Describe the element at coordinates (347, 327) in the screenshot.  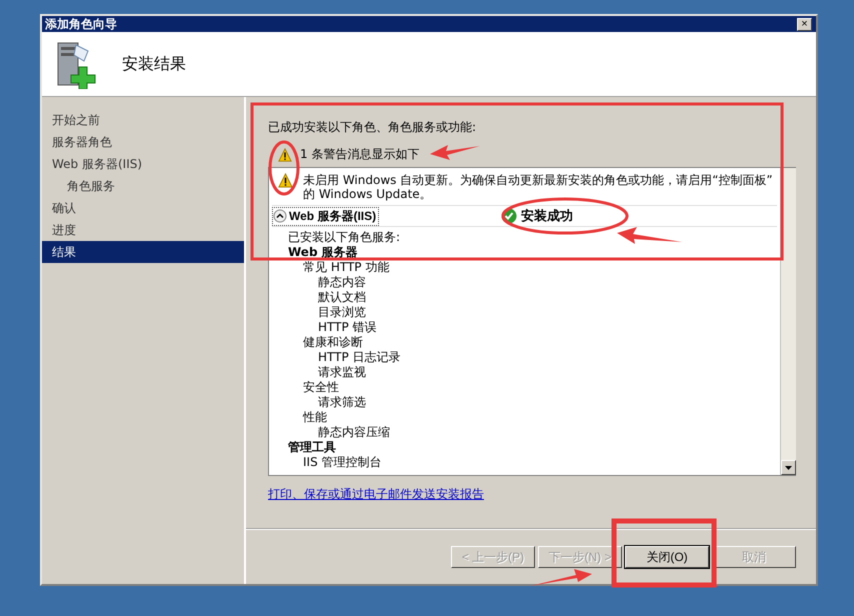
I see `tree-item: HTTP 错误` at that location.